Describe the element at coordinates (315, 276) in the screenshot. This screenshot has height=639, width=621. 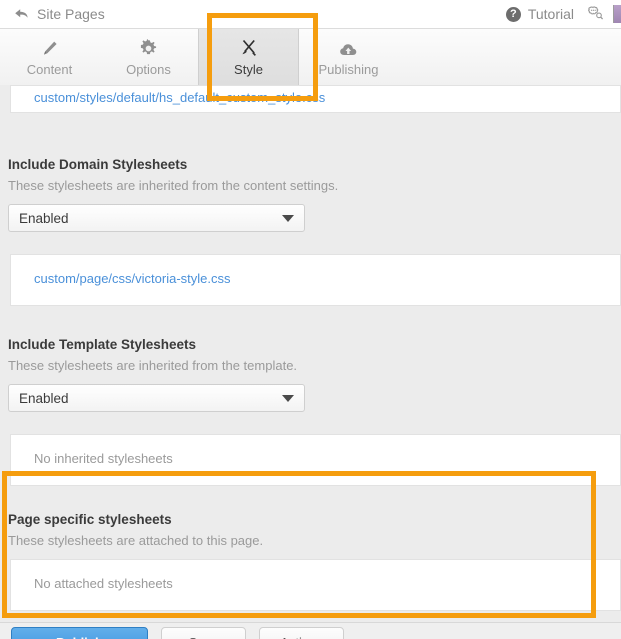
I see `domain-stylesheet-row: custom/page/css/victoria-style.css` at that location.